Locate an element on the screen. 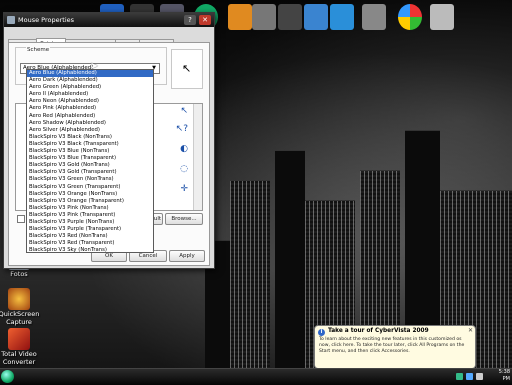  arrow-pointer-icon: ↖ is located at coordinates (187, 68).